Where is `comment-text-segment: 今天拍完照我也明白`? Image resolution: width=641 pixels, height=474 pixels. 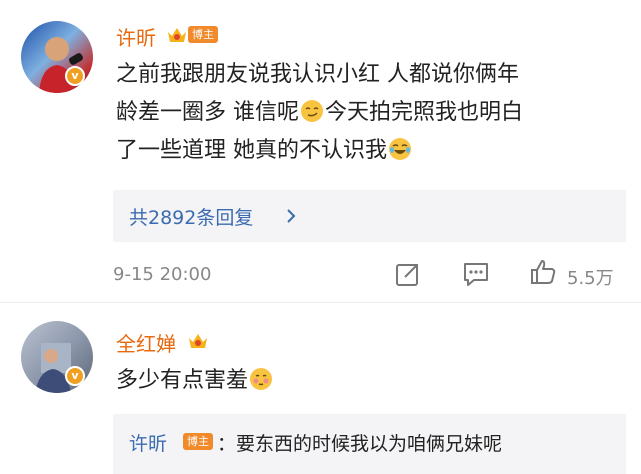
comment-text-segment: 今天拍完照我也明白 is located at coordinates (424, 112).